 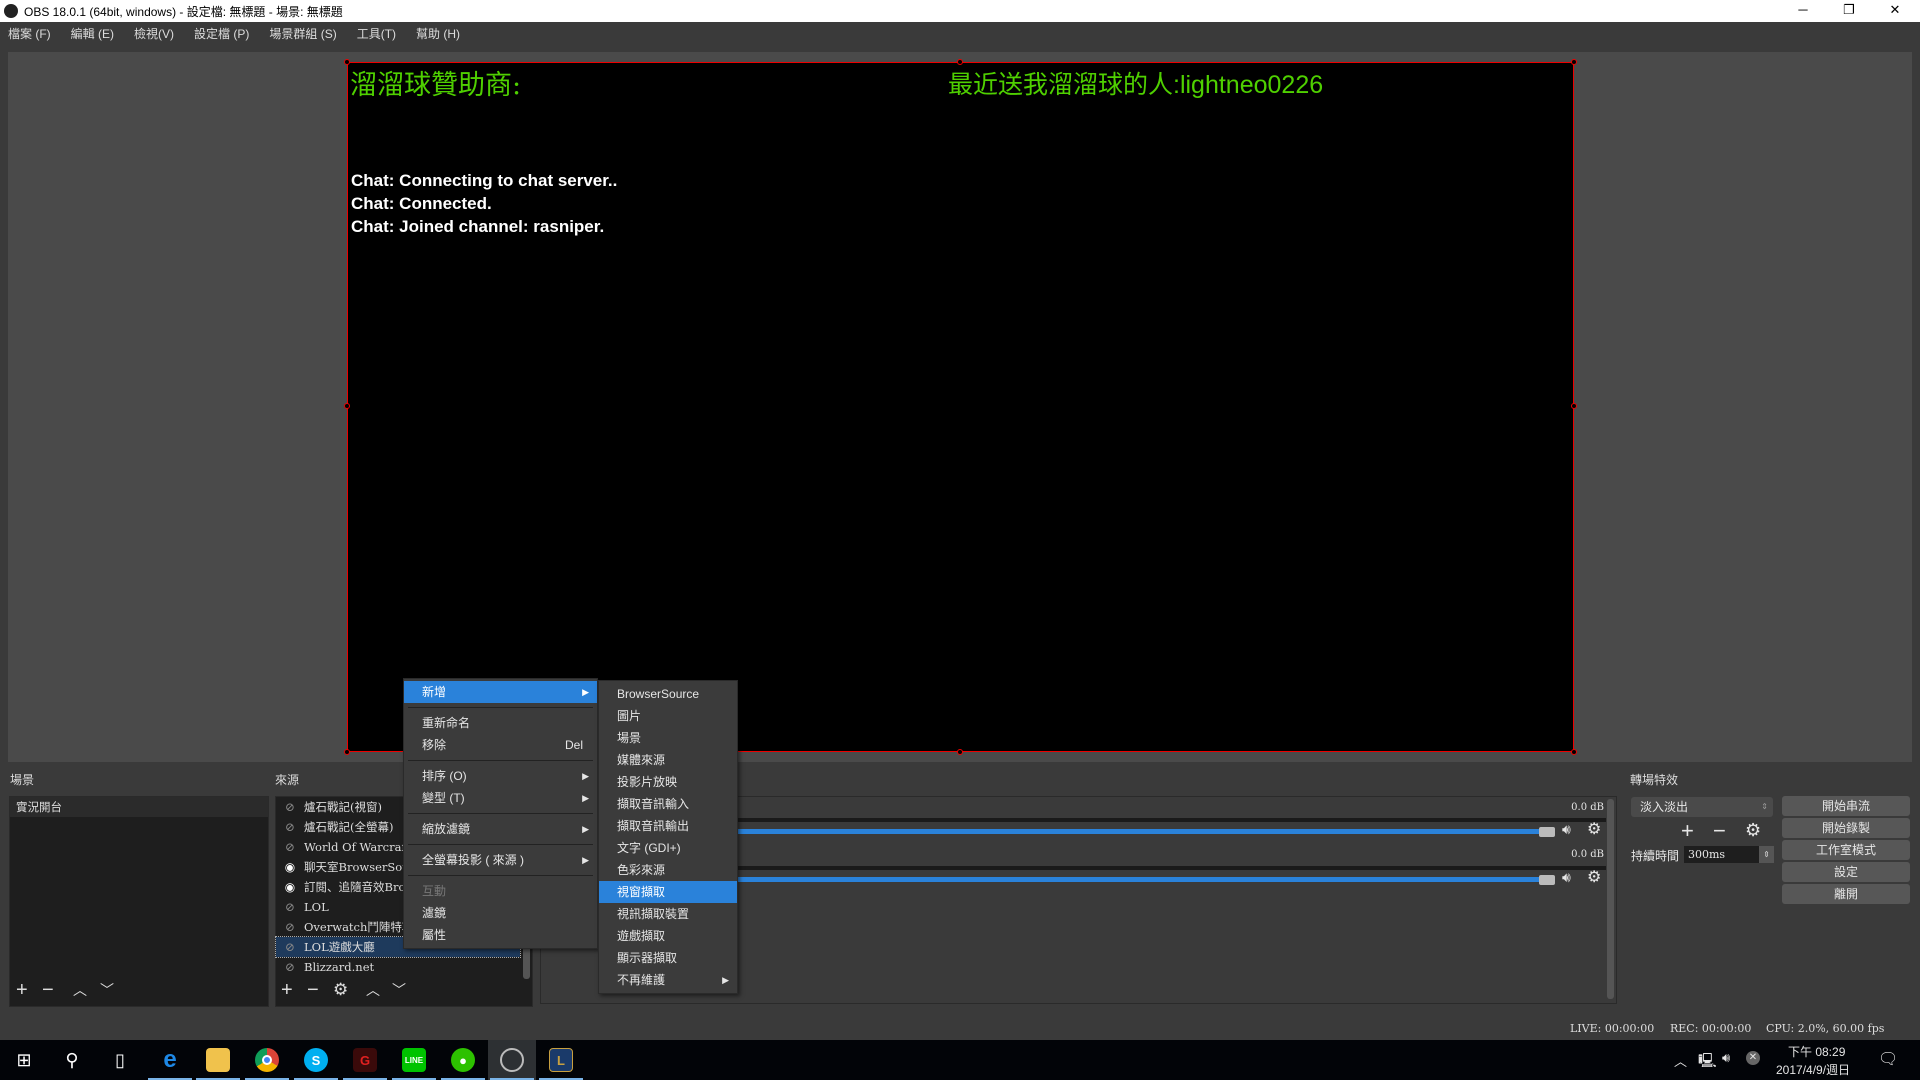 What do you see at coordinates (373, 990) in the screenshot?
I see `source-up-button: ︿` at bounding box center [373, 990].